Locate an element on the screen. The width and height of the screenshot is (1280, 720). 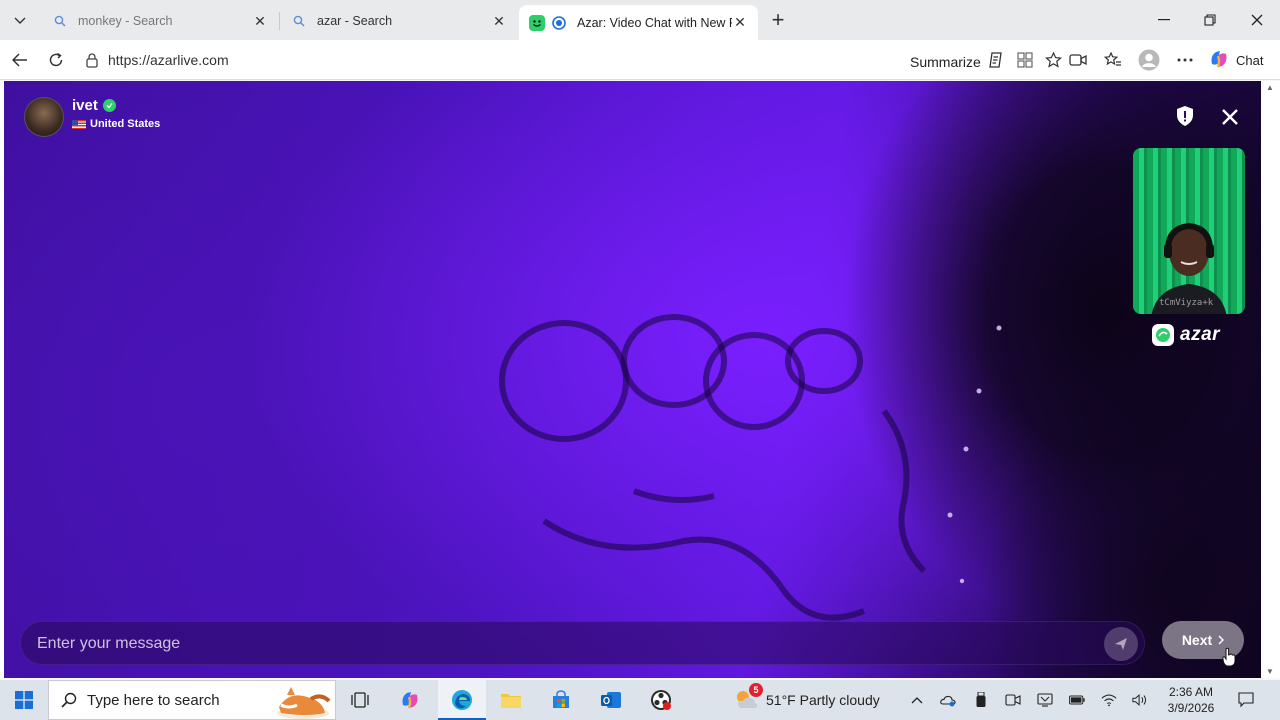
send-icon is located at coordinates (1121, 644).